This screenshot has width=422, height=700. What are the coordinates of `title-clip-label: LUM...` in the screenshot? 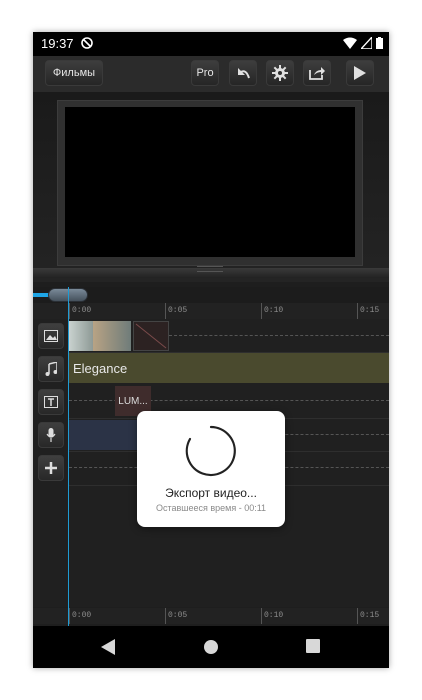 It's located at (133, 401).